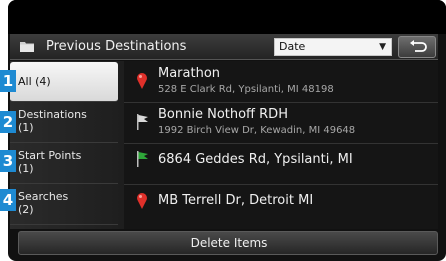 Image resolution: width=446 pixels, height=261 pixels. What do you see at coordinates (142, 122) in the screenshot?
I see `white-flag-icon` at bounding box center [142, 122].